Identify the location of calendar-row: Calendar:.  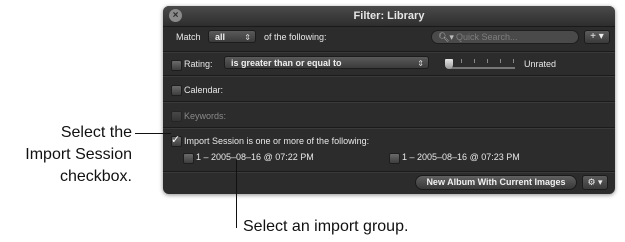
(389, 88).